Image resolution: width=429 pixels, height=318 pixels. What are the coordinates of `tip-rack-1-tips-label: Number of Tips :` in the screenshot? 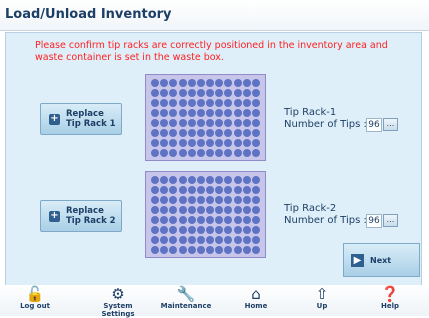 It's located at (325, 124).